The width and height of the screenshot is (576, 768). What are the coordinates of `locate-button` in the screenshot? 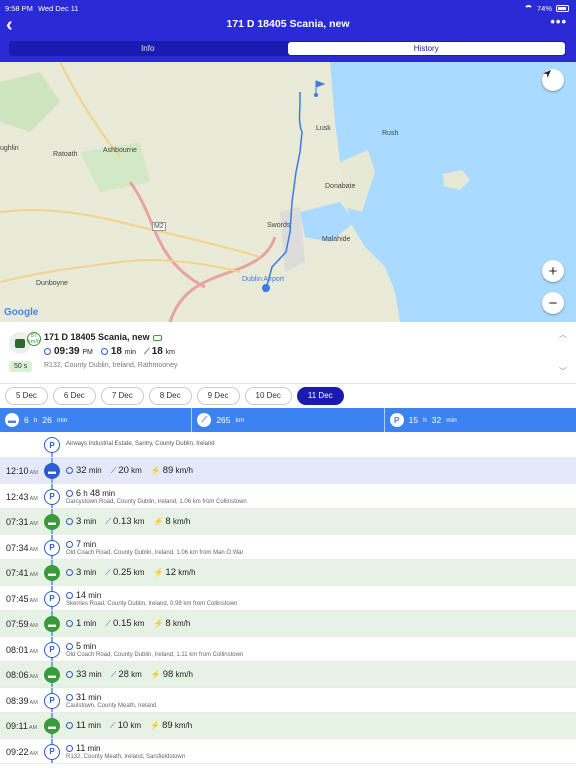 It's located at (553, 80).